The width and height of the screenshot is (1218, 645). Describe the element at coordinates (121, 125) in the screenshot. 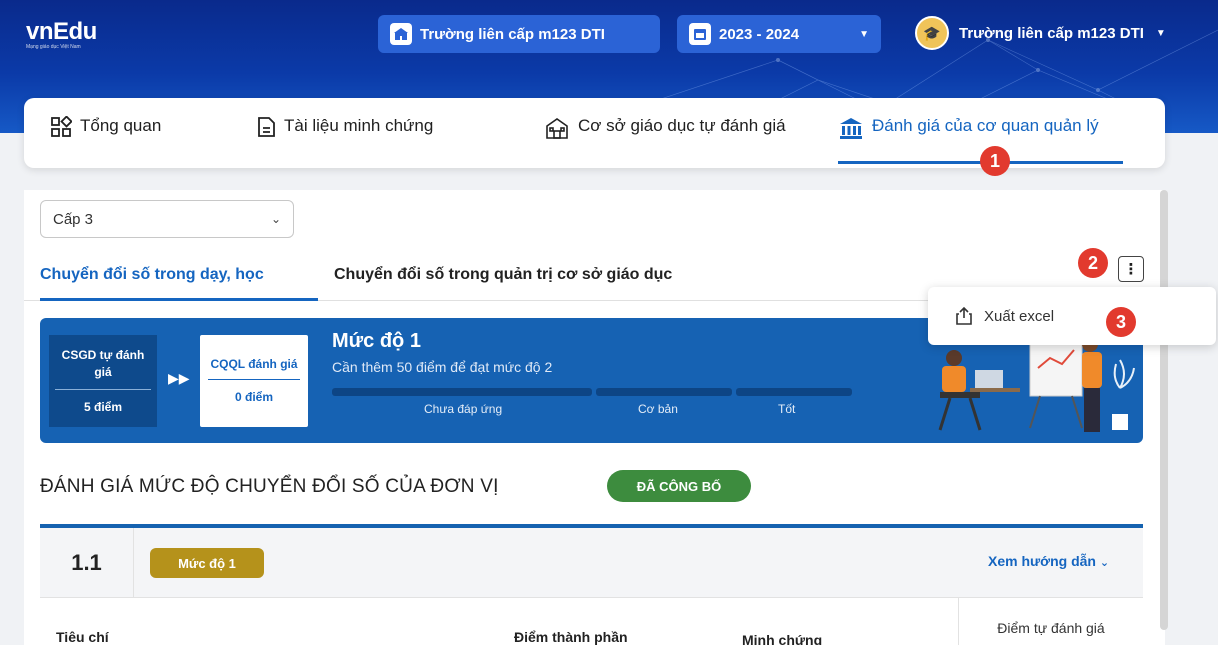

I see `tab-overview-label: Tổng quan` at that location.